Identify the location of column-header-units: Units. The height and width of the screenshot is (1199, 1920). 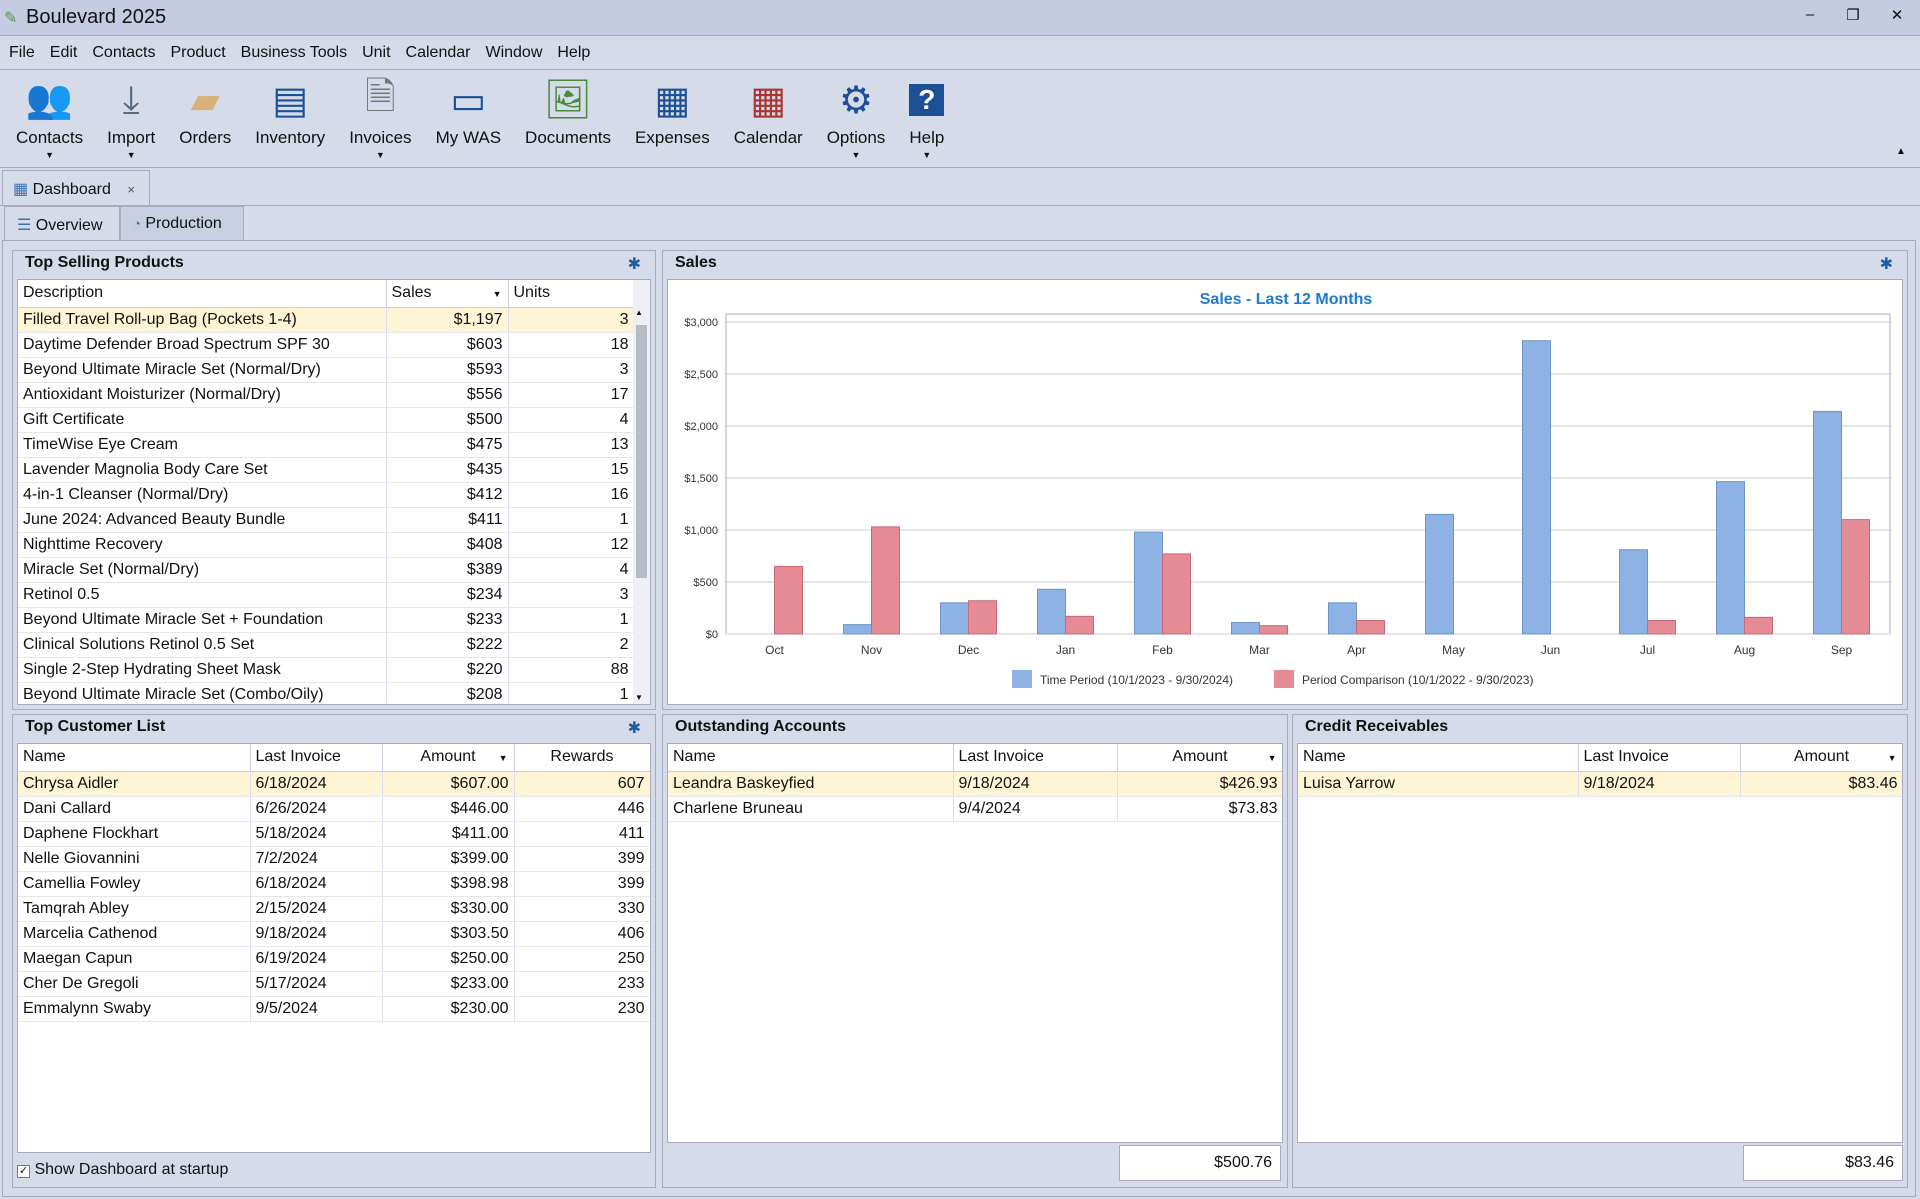
(571, 294).